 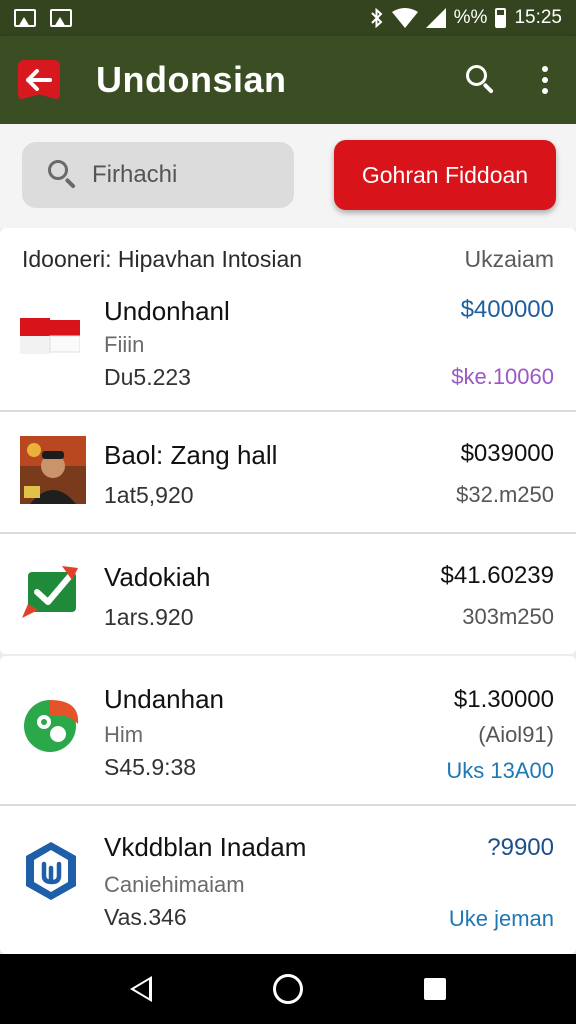 I want to click on search-row: Gohran Fiddoan, so click(x=288, y=176).